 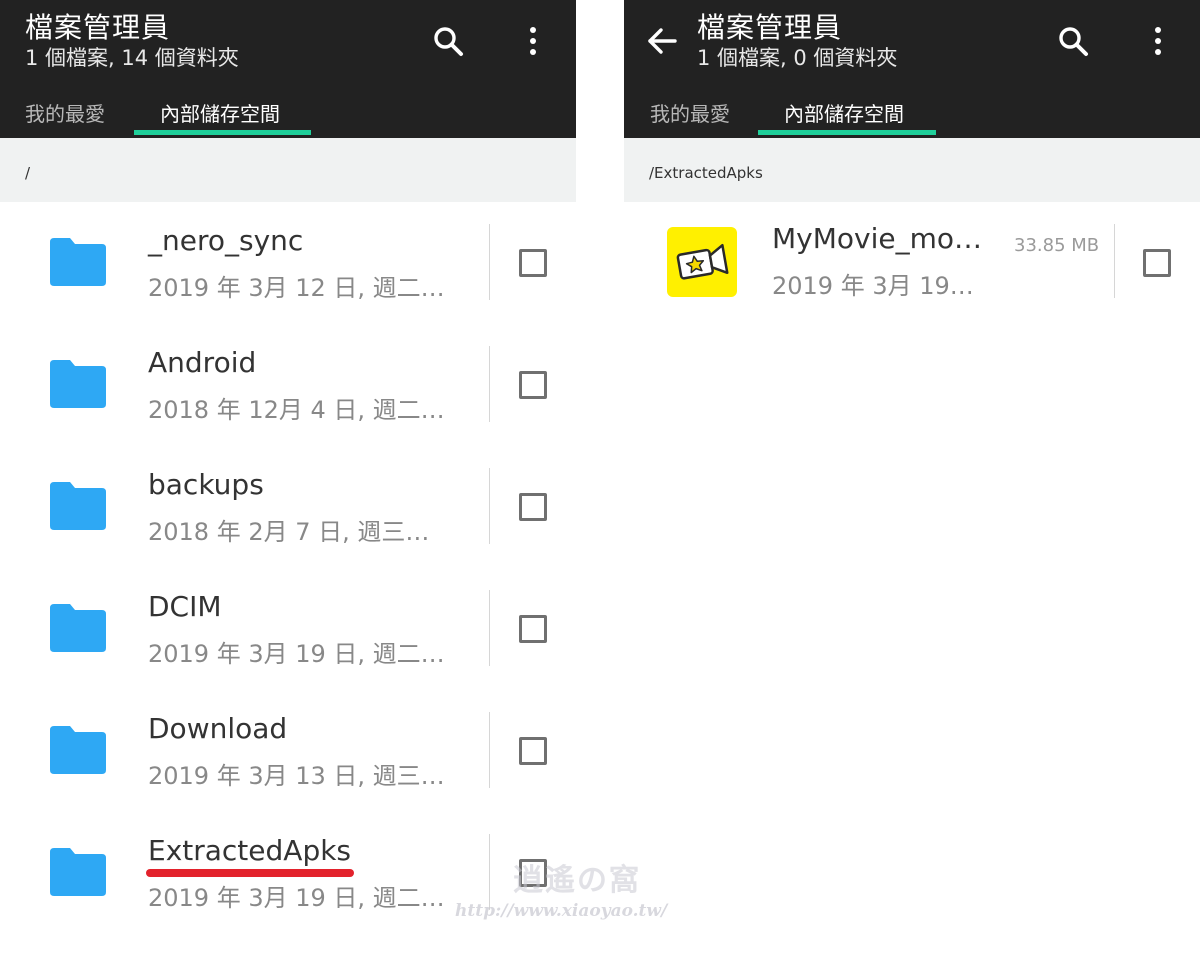 I want to click on item-name: DCIM, so click(x=185, y=606).